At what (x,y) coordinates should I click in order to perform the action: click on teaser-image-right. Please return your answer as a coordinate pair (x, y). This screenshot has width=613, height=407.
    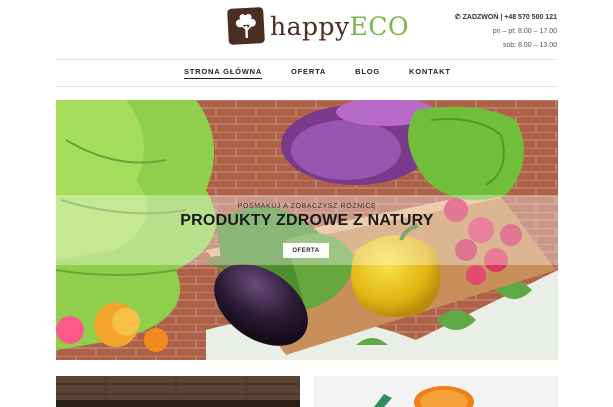
    Looking at the image, I should click on (436, 391).